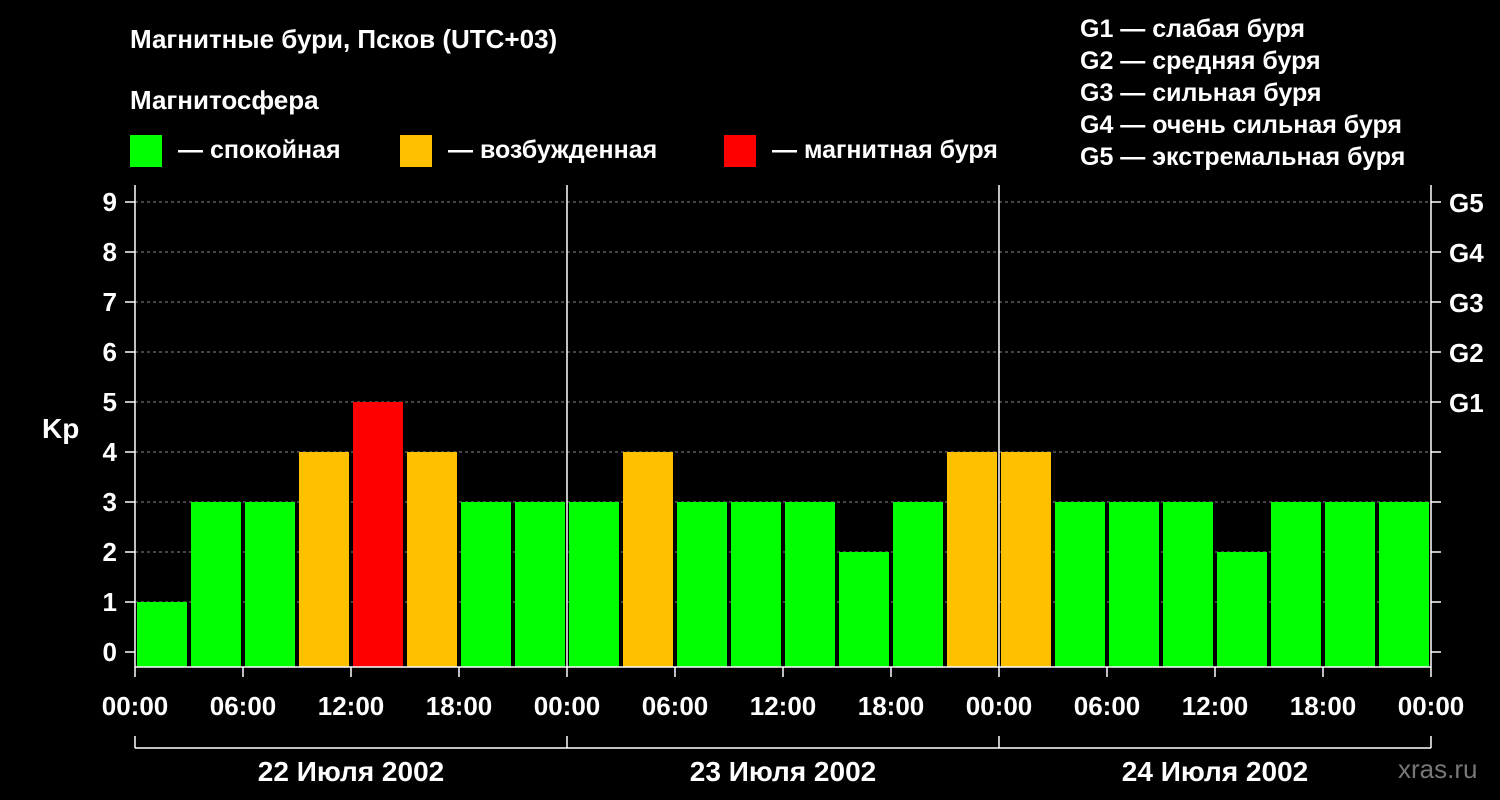 The width and height of the screenshot is (1500, 800). I want to click on day-label-2: 24 Июля 2002, so click(1215, 771).